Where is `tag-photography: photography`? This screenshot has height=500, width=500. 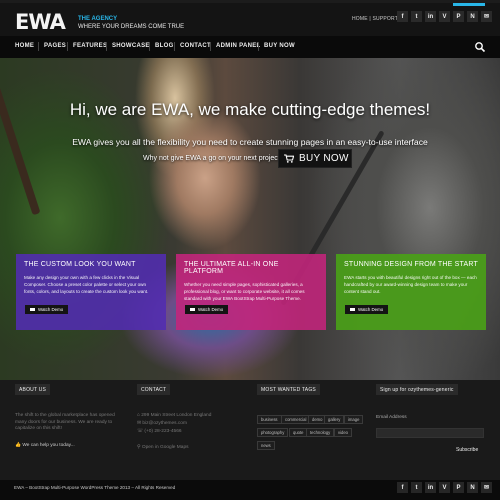
tag-photography: photography is located at coordinates (273, 432).